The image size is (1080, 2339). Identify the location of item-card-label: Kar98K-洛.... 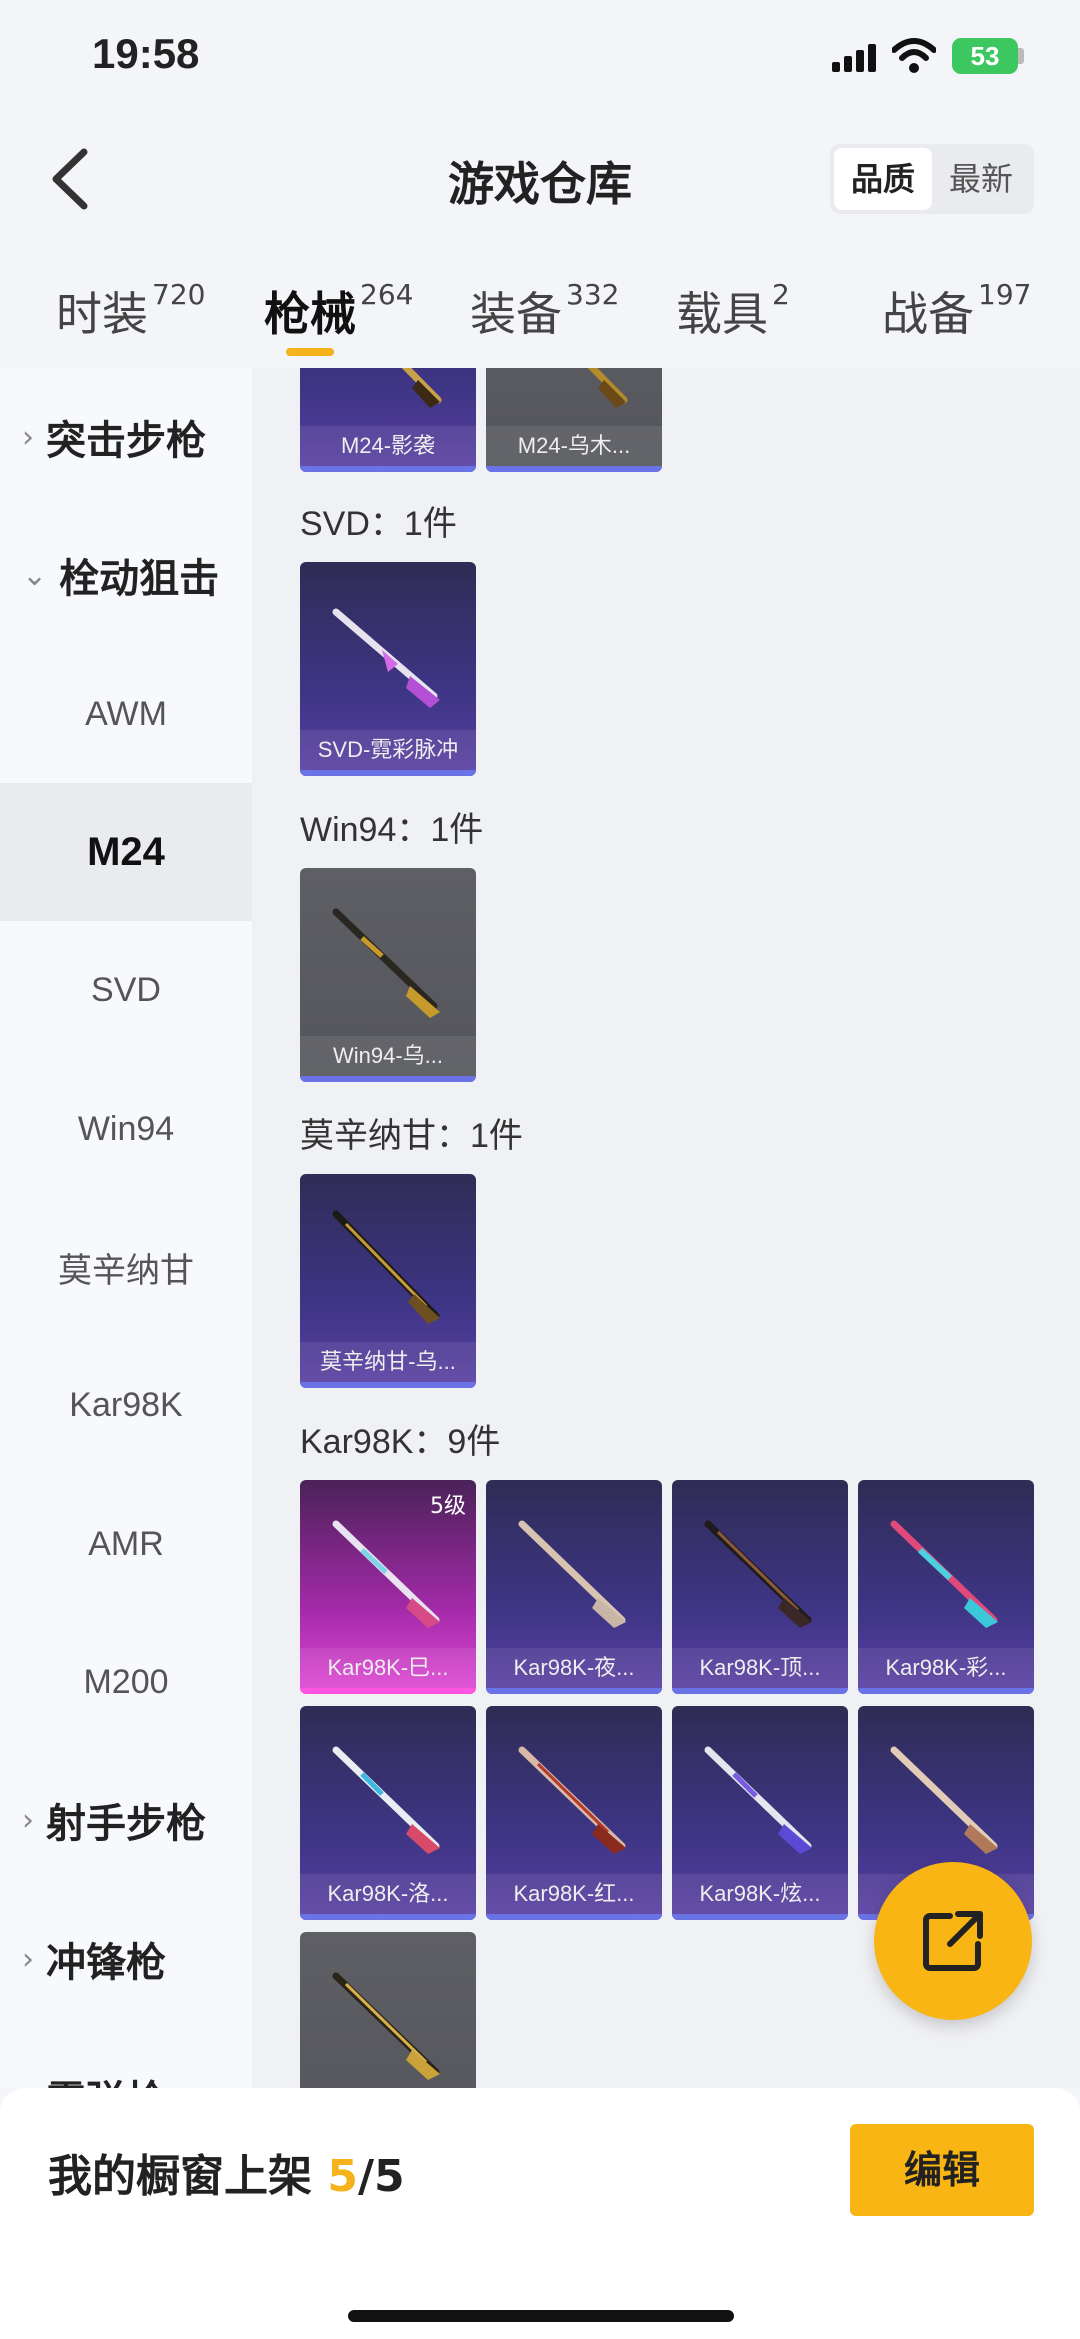
(388, 1894).